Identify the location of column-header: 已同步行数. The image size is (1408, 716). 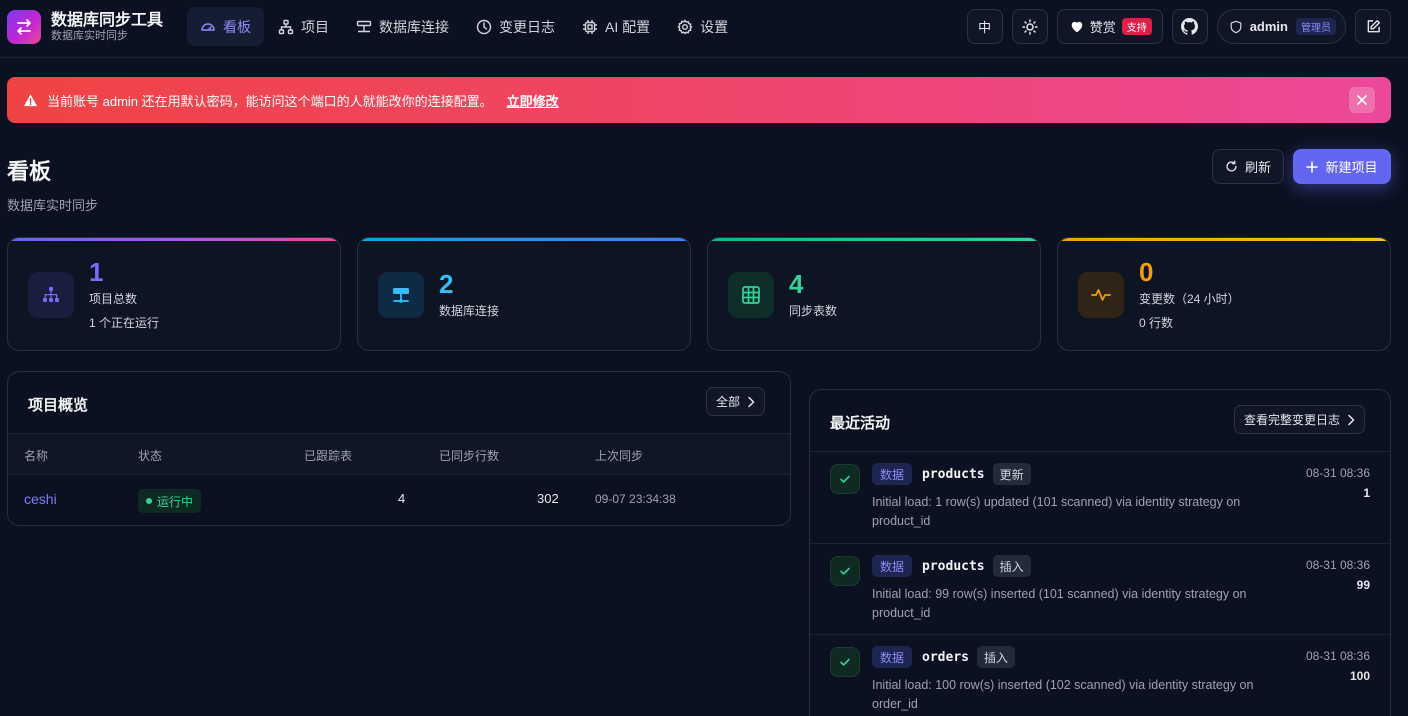
(469, 456).